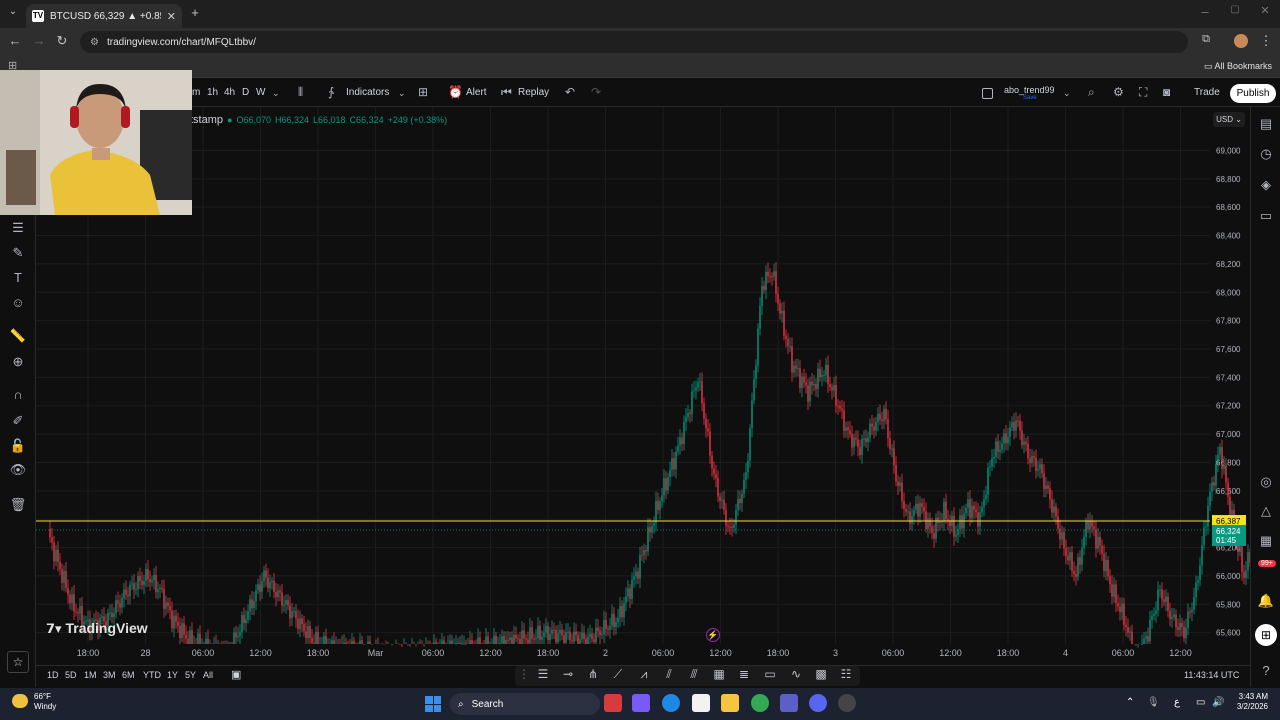 The width and height of the screenshot is (1280, 720). What do you see at coordinates (1248, 702) in the screenshot?
I see `system-clock: 3:43 AM 3/2/2026` at bounding box center [1248, 702].